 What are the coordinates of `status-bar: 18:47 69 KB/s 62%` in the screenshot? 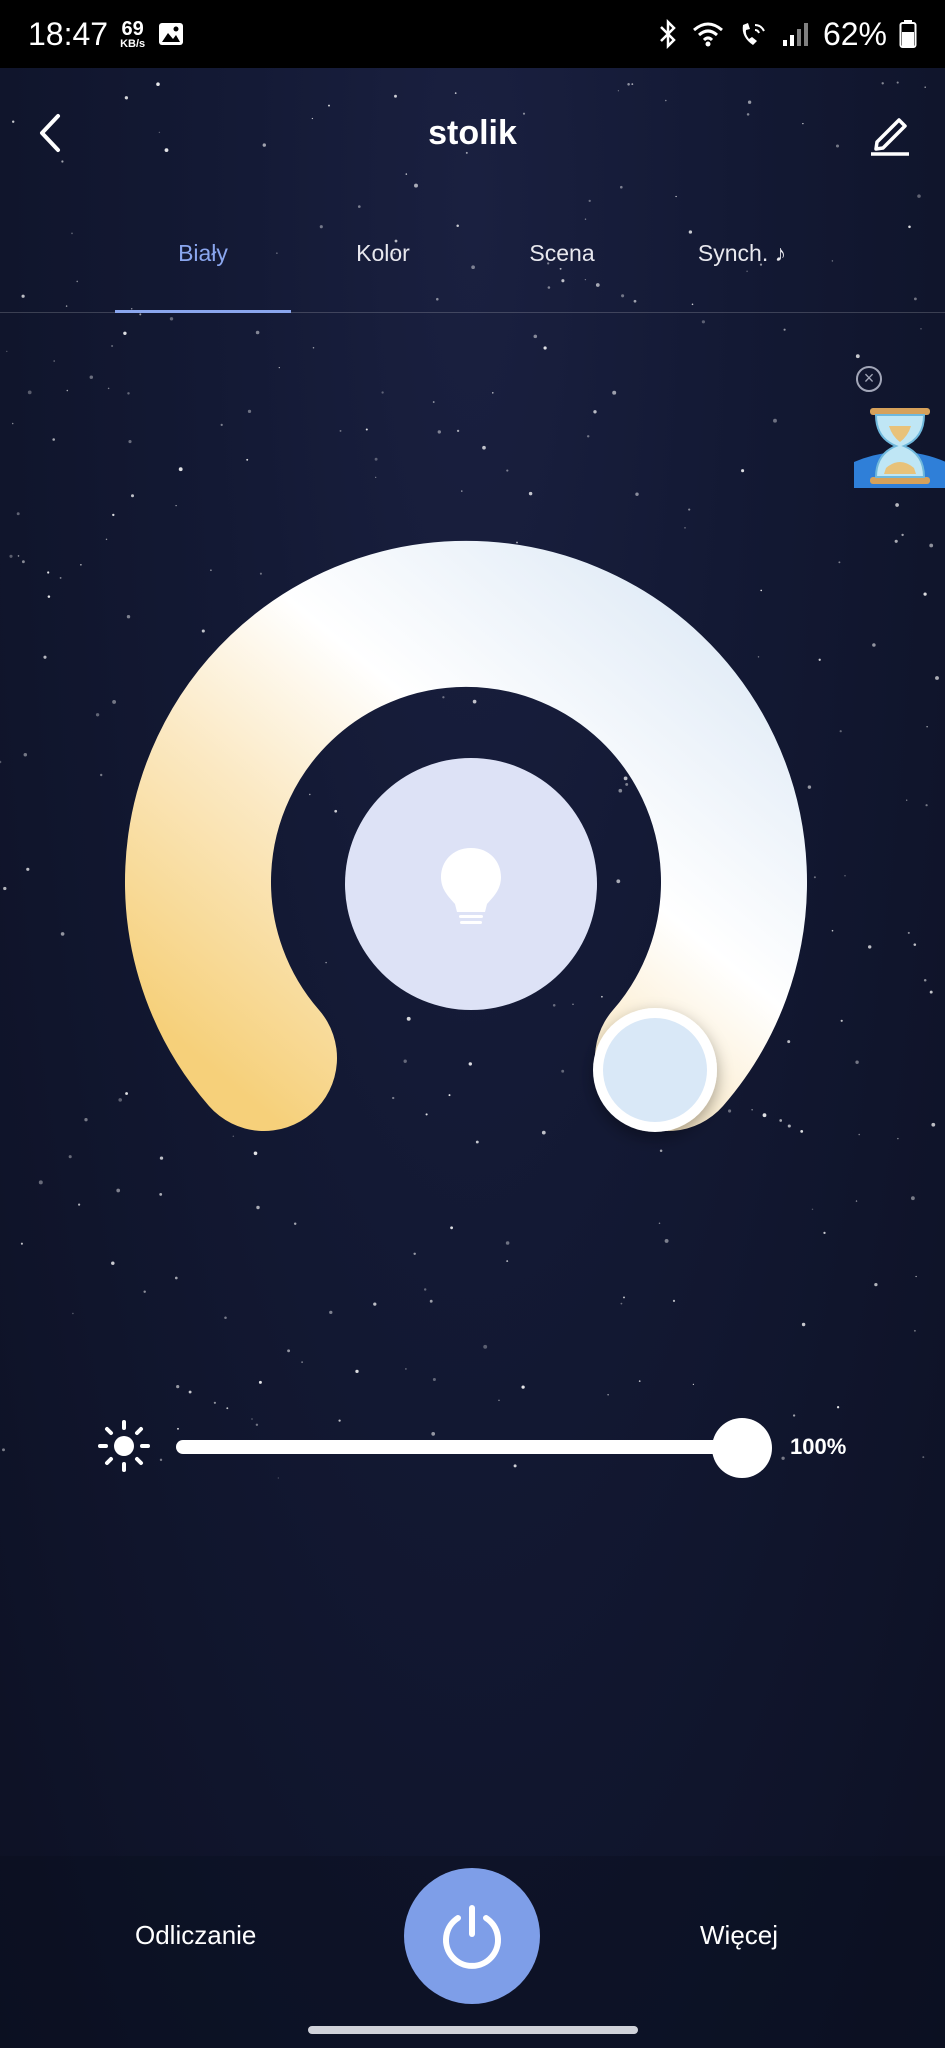 It's located at (472, 34).